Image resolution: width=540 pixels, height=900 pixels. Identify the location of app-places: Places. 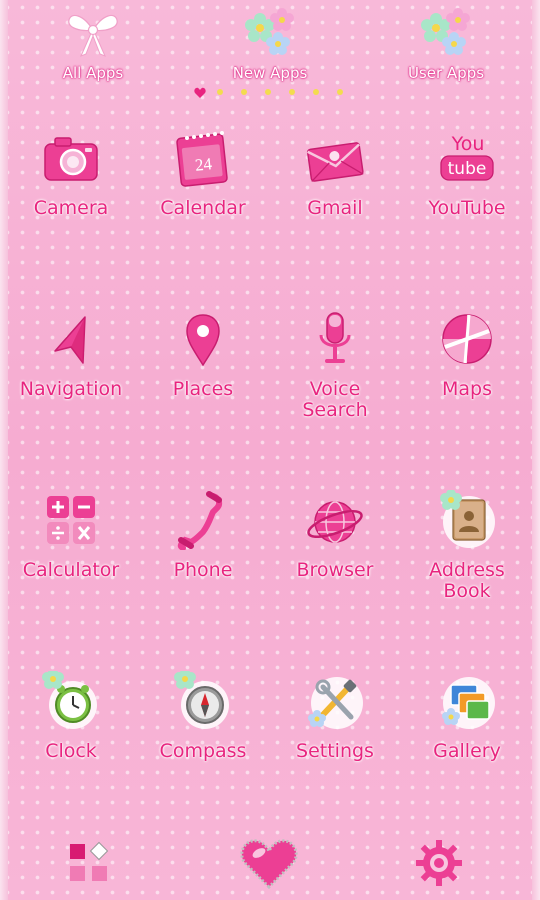
(203, 376).